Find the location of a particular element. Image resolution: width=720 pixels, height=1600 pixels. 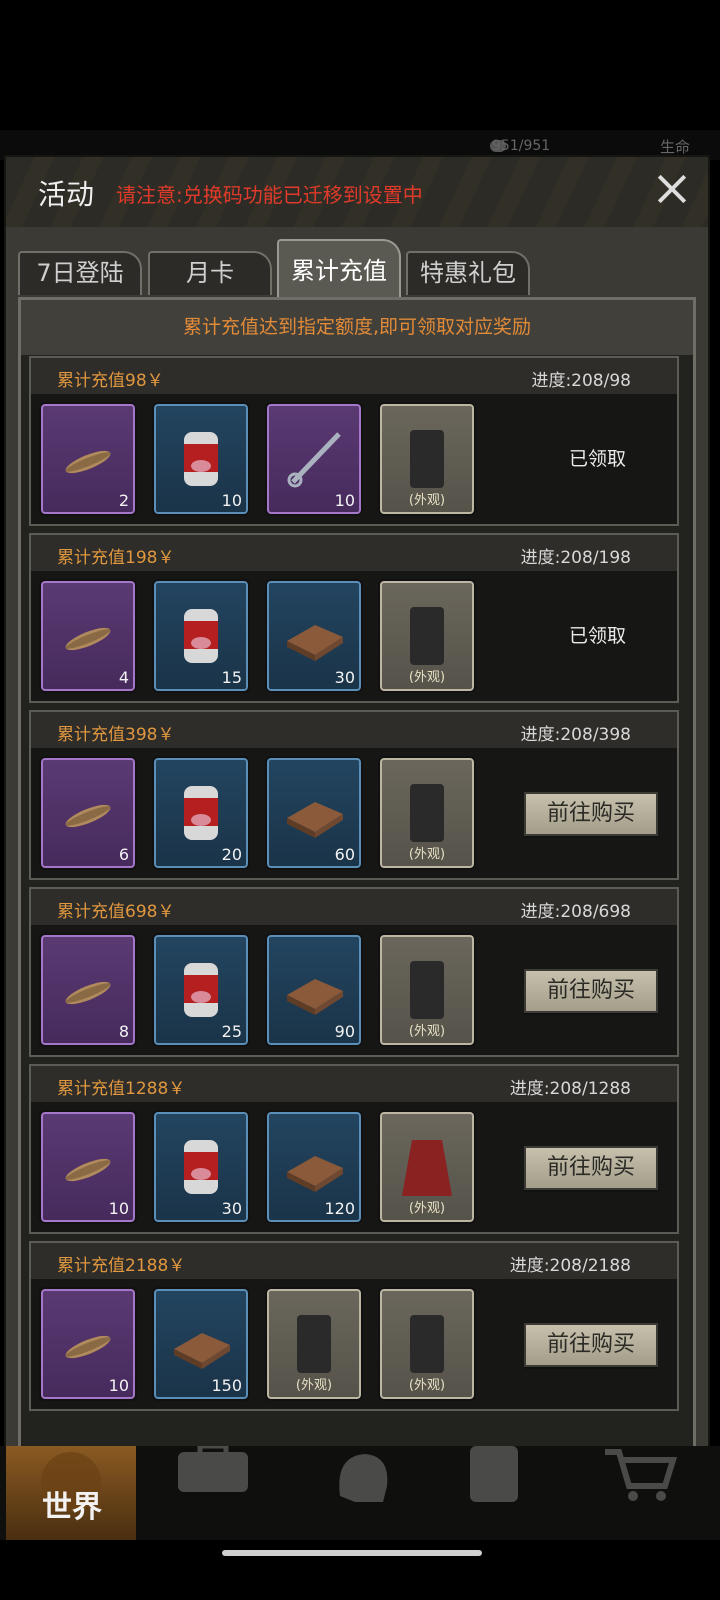

system-bar is located at coordinates (360, 1570).